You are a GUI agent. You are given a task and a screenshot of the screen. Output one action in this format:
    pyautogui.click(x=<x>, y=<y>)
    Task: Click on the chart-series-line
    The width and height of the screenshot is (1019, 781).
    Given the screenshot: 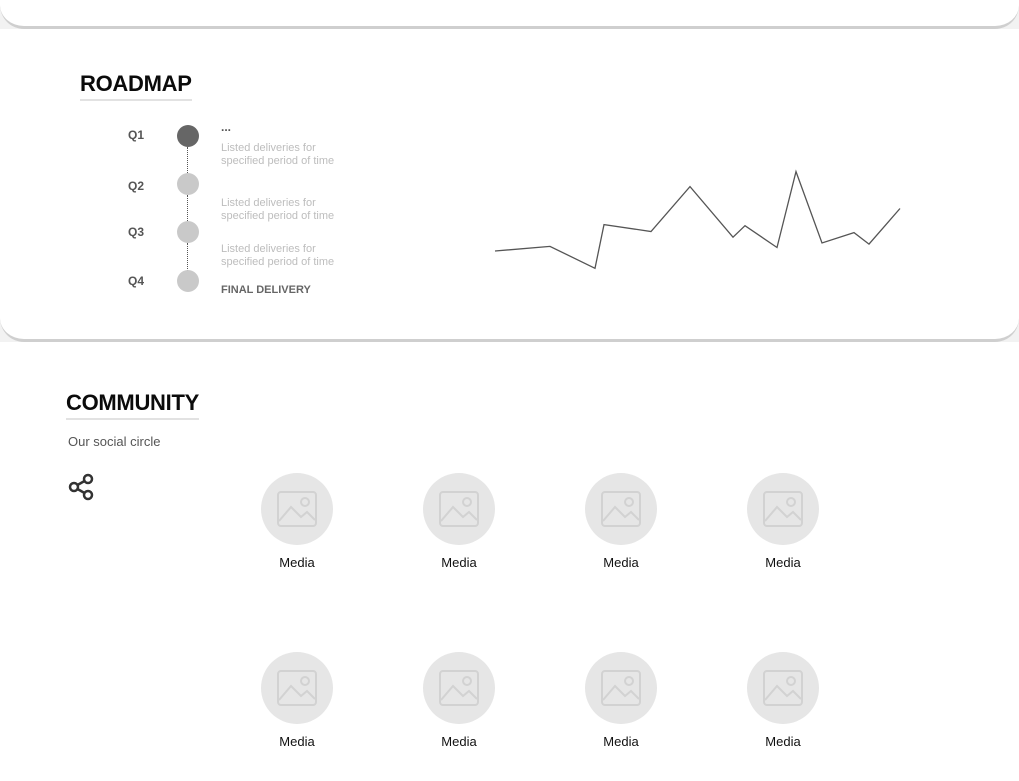 What is the action you would take?
    pyautogui.click(x=697, y=219)
    